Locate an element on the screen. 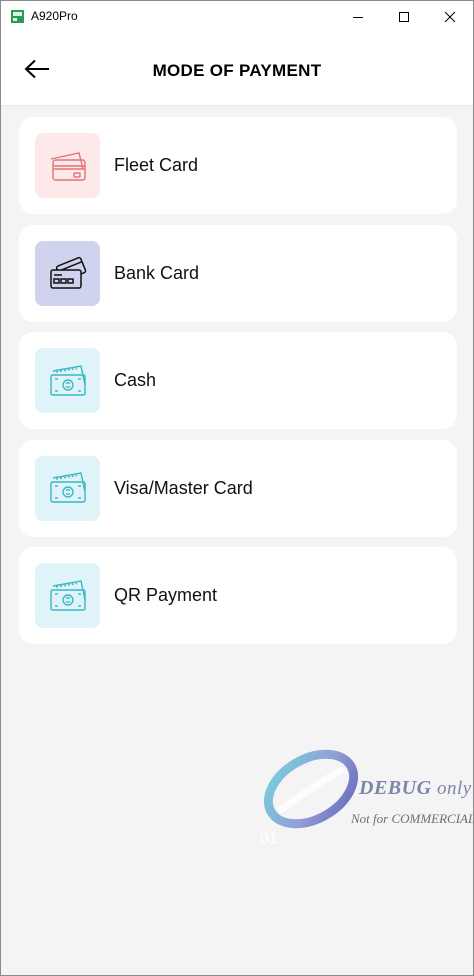 This screenshot has height=976, width=474. payment-option-visa-master-card: Visa/Master Card is located at coordinates (238, 488).